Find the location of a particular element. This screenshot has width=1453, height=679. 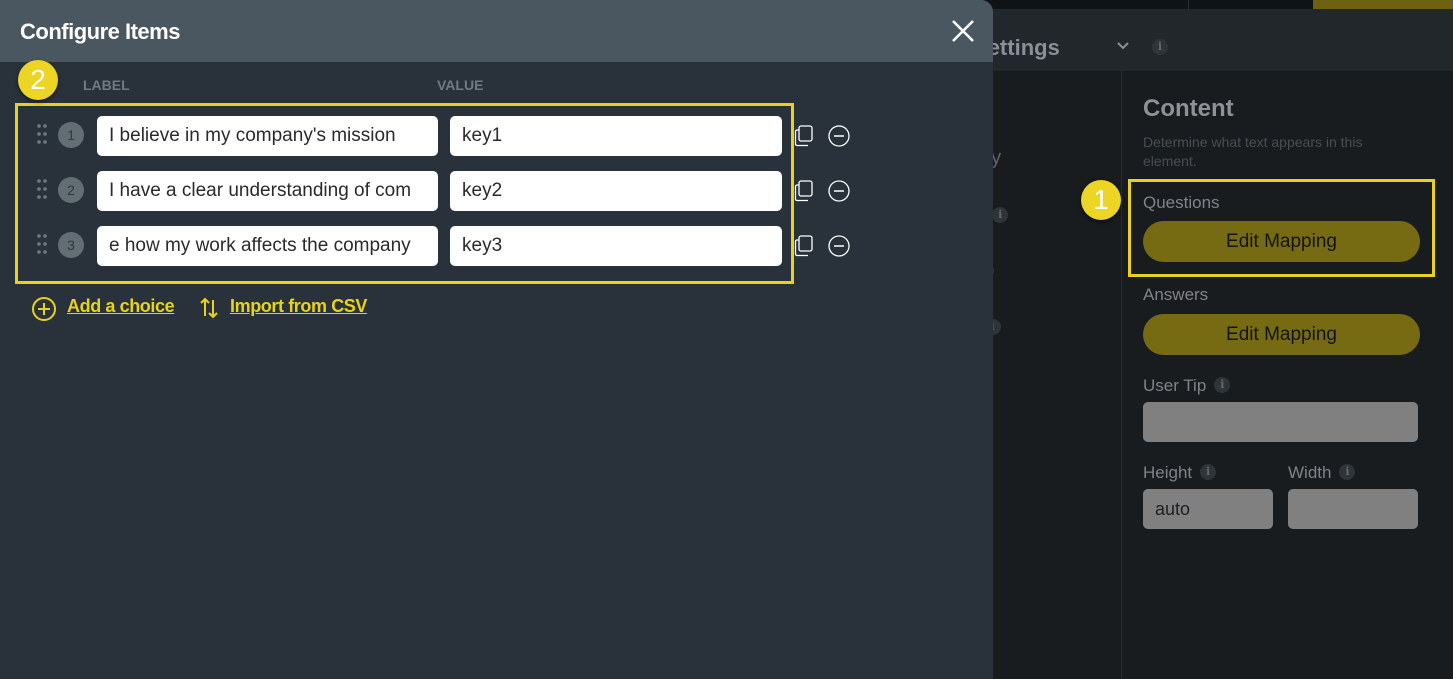

value-input: key1 is located at coordinates (616, 136).